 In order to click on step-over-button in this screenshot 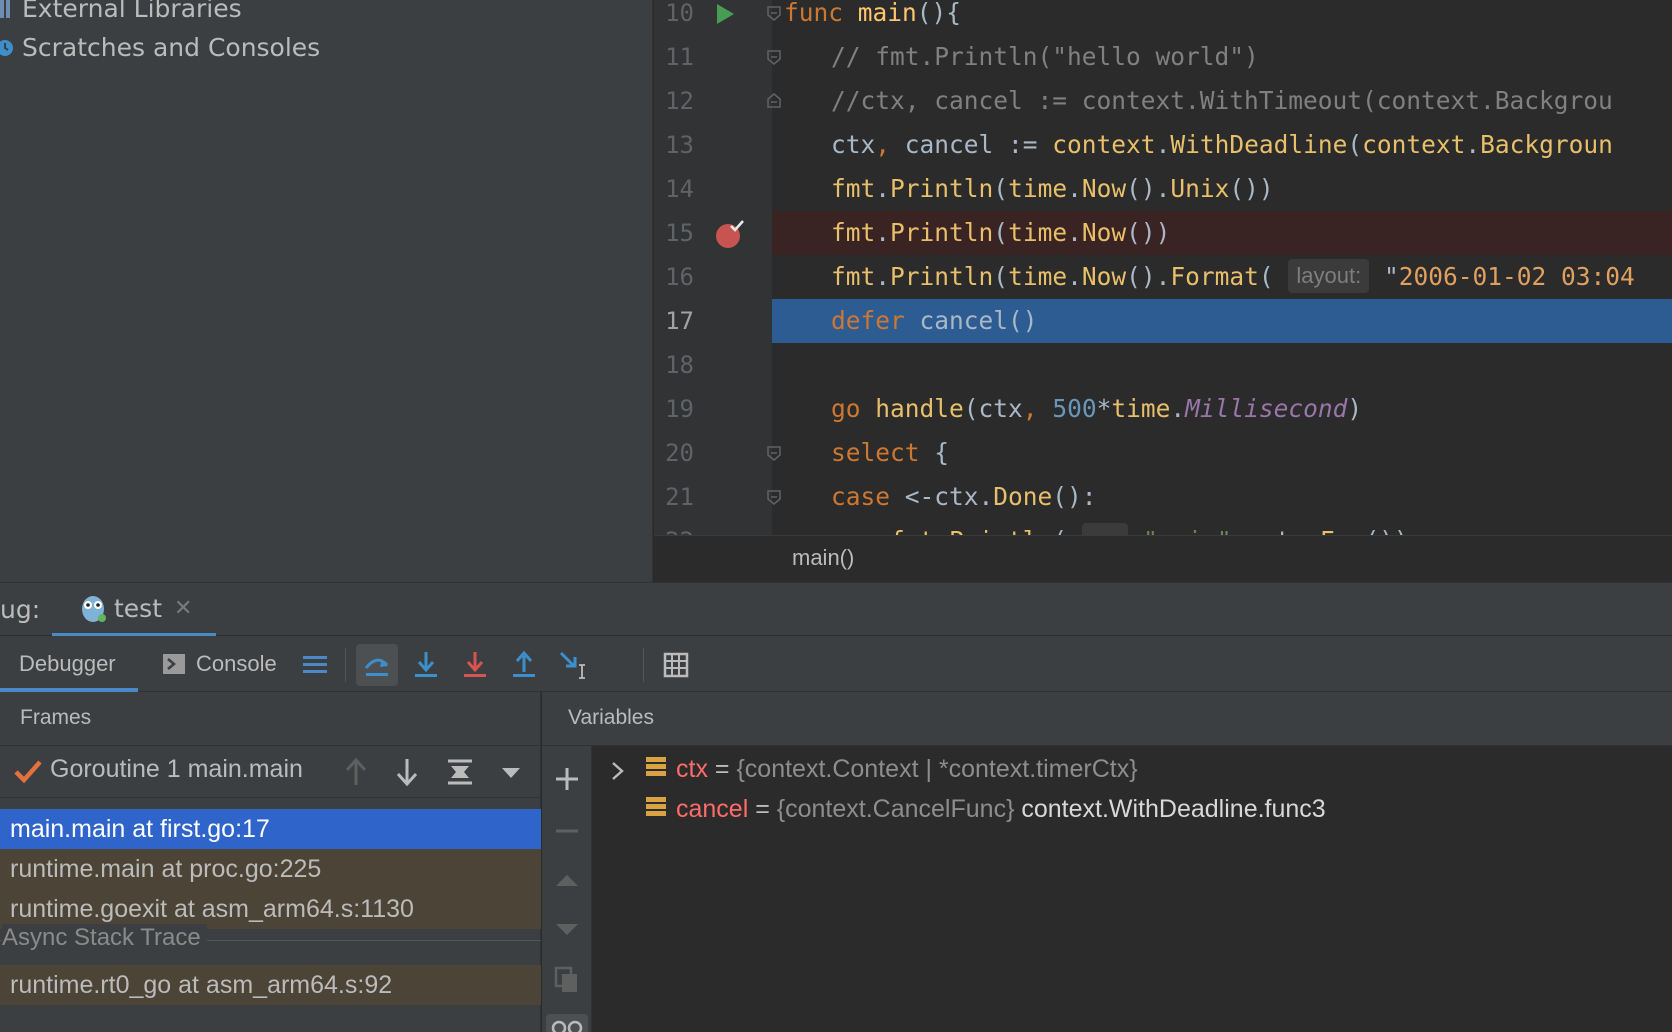, I will do `click(377, 665)`.